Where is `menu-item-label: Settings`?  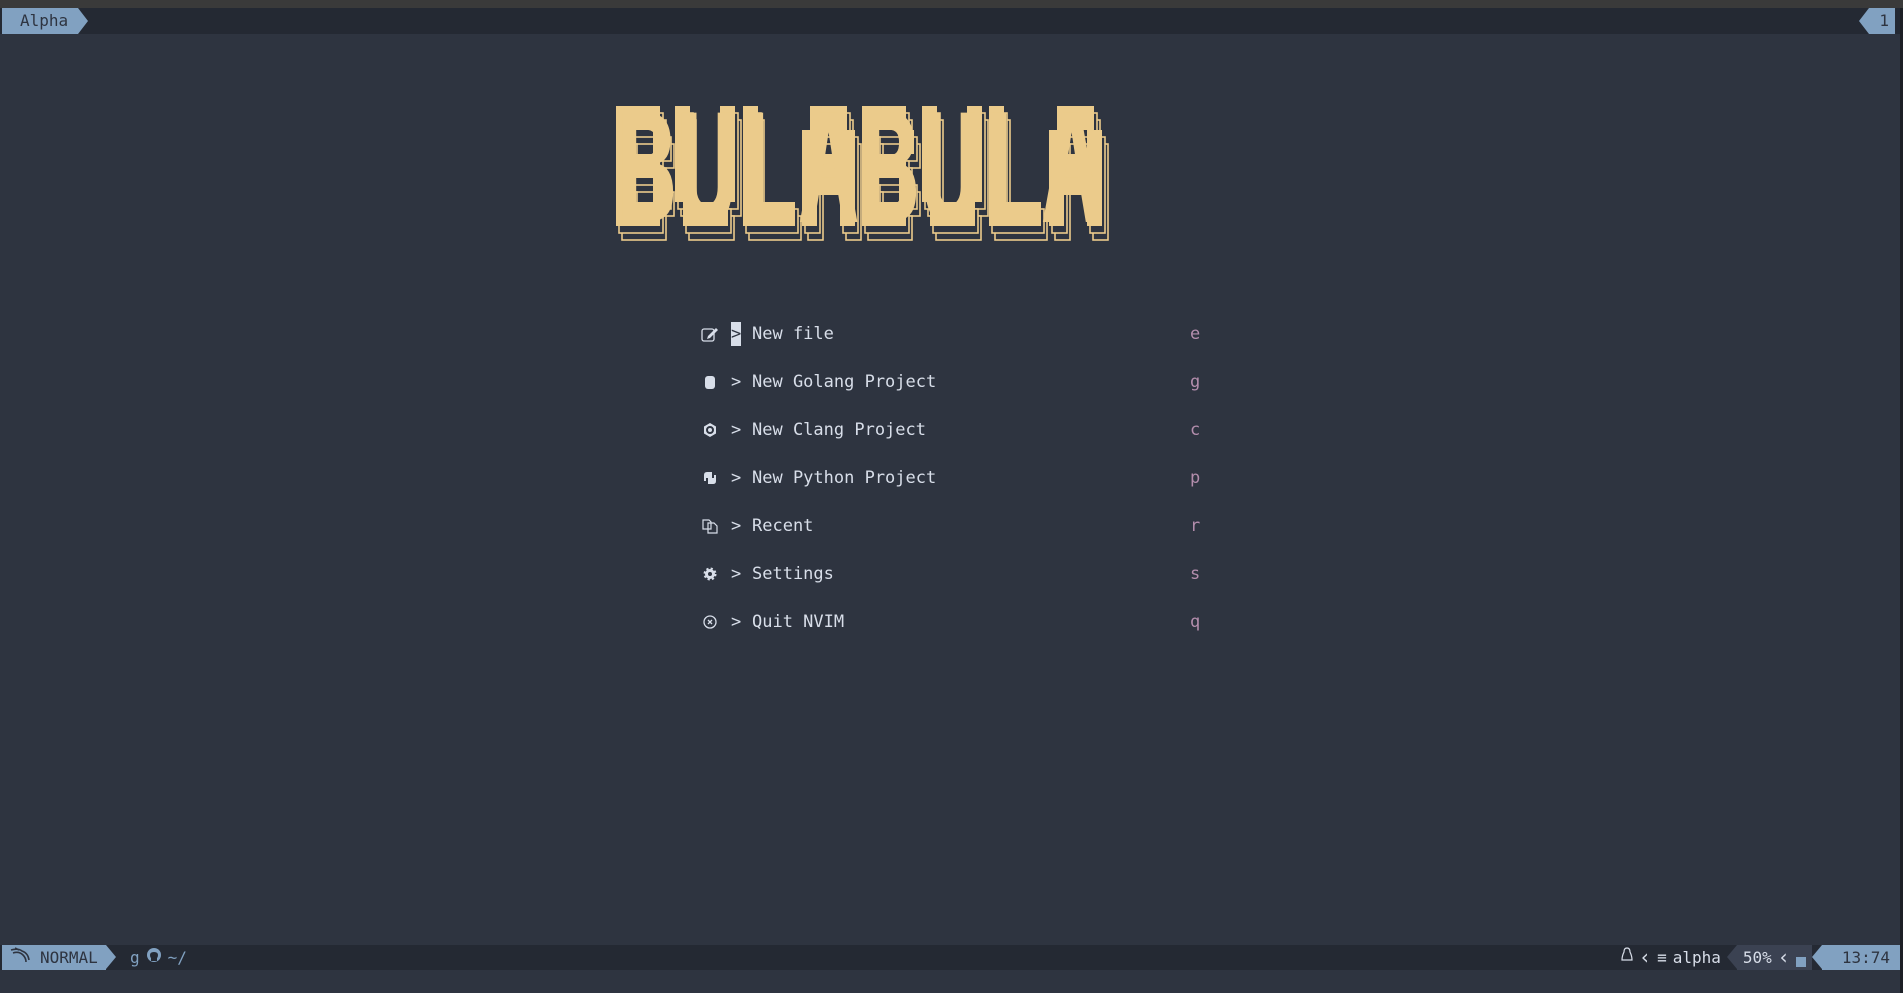 menu-item-label: Settings is located at coordinates (793, 574).